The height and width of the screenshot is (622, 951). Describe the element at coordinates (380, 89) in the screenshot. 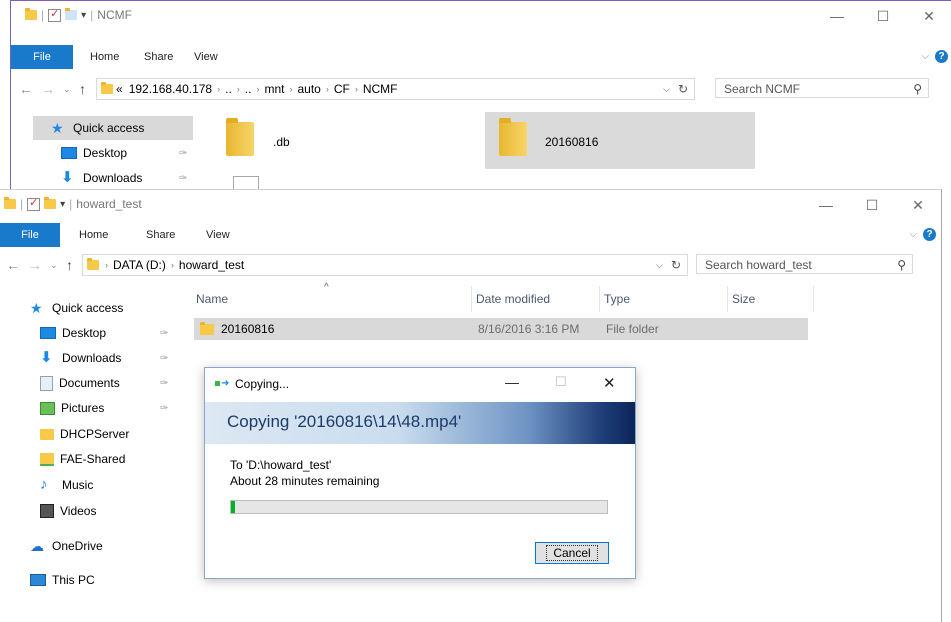

I see `address-segment: NCMF` at that location.